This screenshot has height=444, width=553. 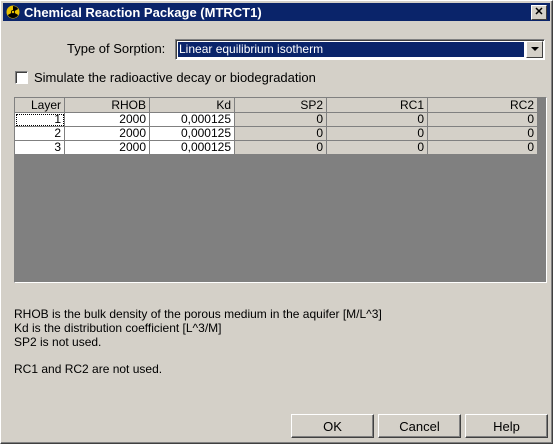 What do you see at coordinates (40, 147) in the screenshot?
I see `cell-layer: 3` at bounding box center [40, 147].